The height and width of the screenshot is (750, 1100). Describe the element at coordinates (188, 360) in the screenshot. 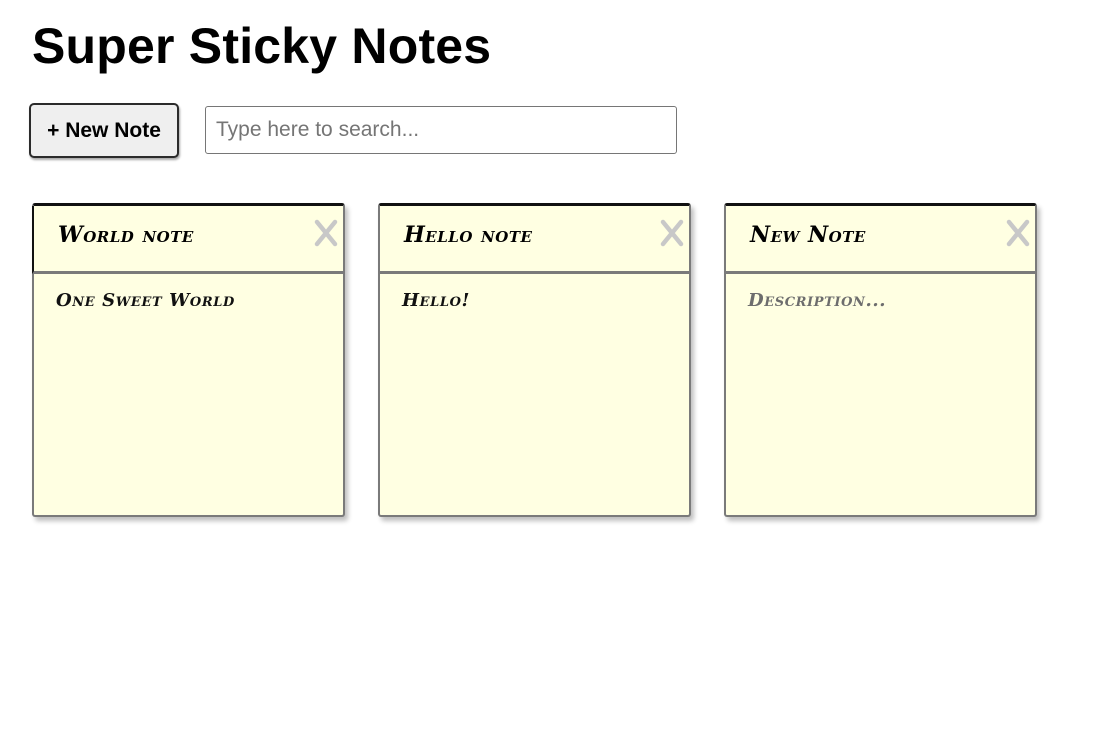

I see `note-card: World note One Sweet World` at that location.